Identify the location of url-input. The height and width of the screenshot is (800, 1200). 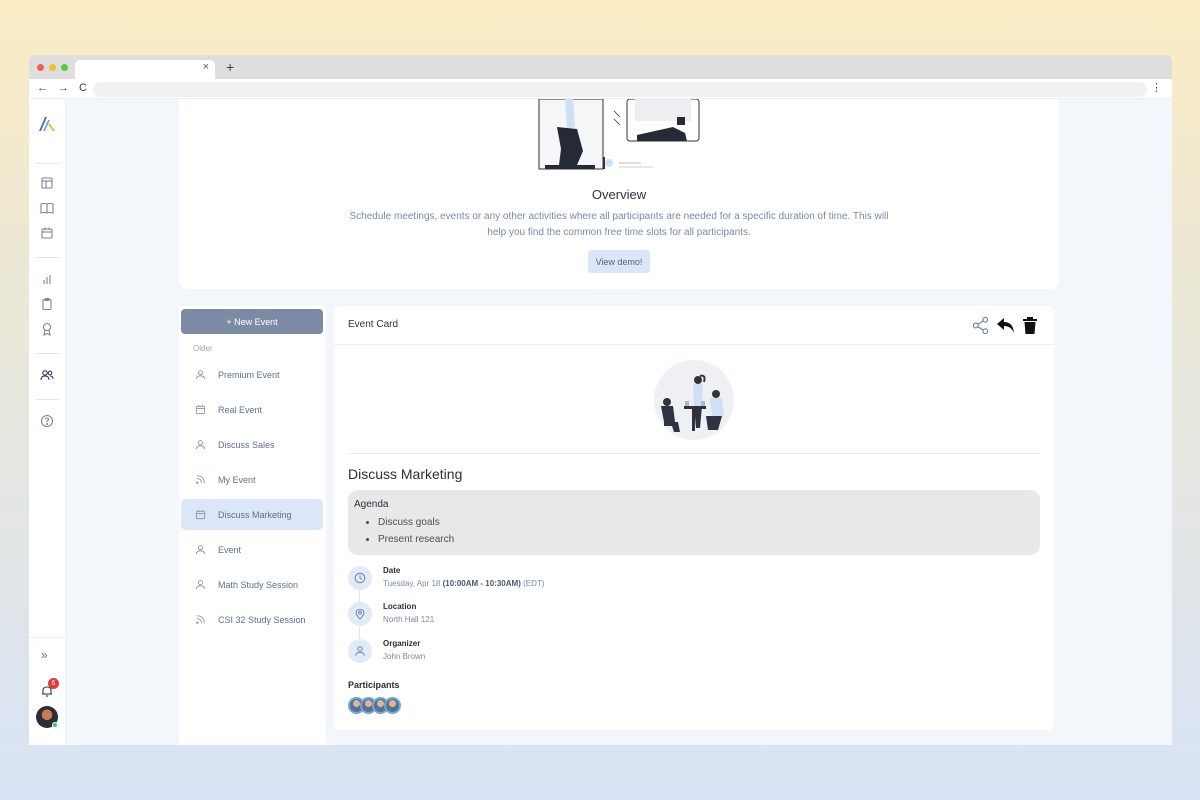
(620, 89).